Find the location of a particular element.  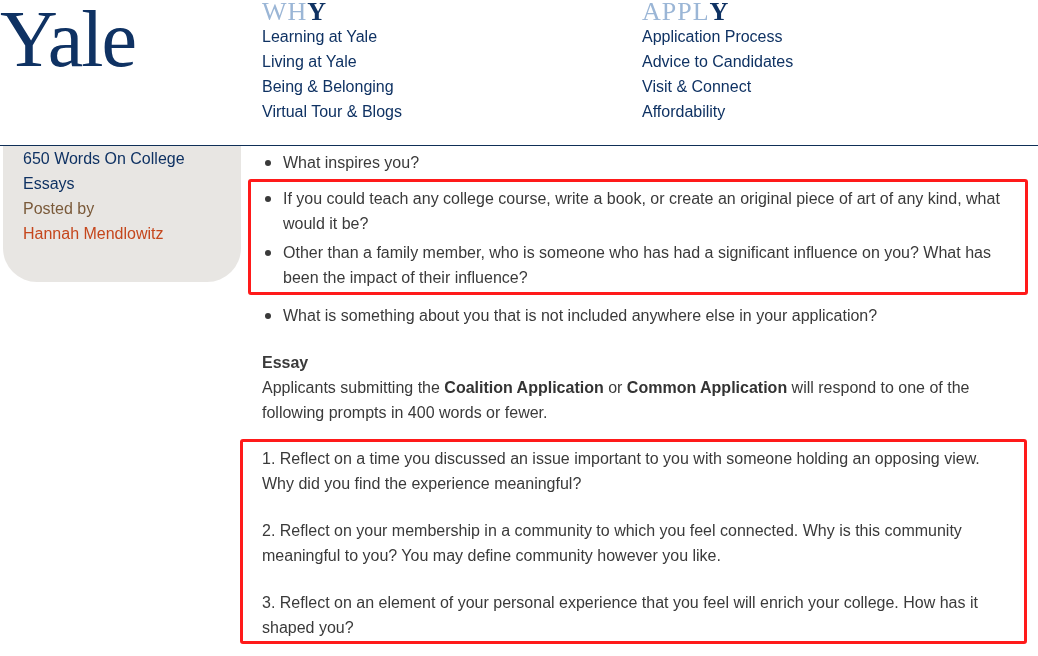

nav-link: Advice to Candidates is located at coordinates (718, 61).